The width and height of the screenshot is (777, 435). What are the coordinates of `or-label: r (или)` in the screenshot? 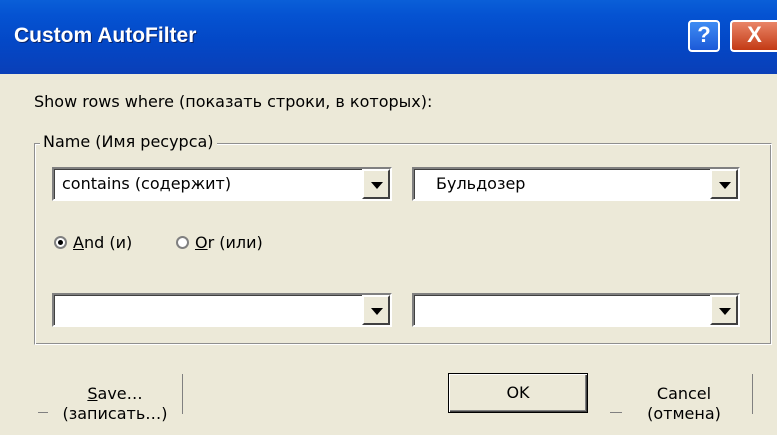 It's located at (235, 242).